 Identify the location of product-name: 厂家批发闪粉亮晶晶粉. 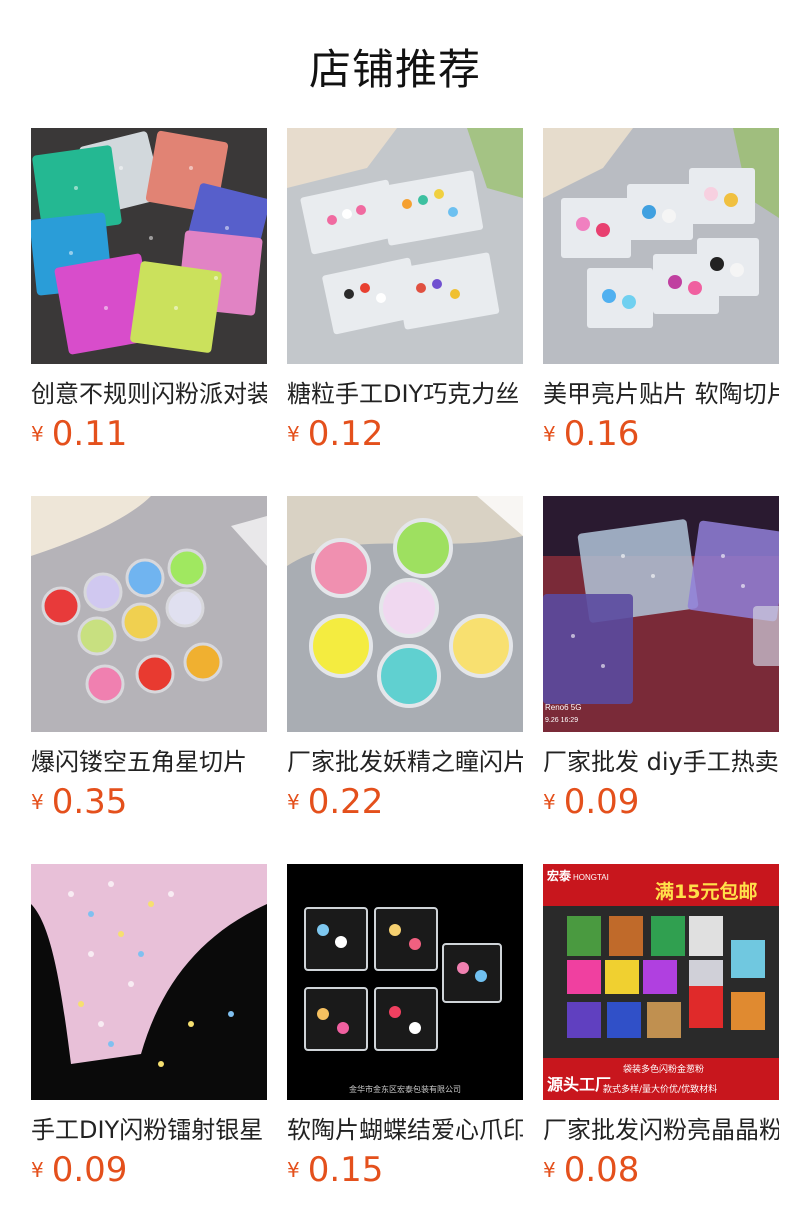
(661, 1131).